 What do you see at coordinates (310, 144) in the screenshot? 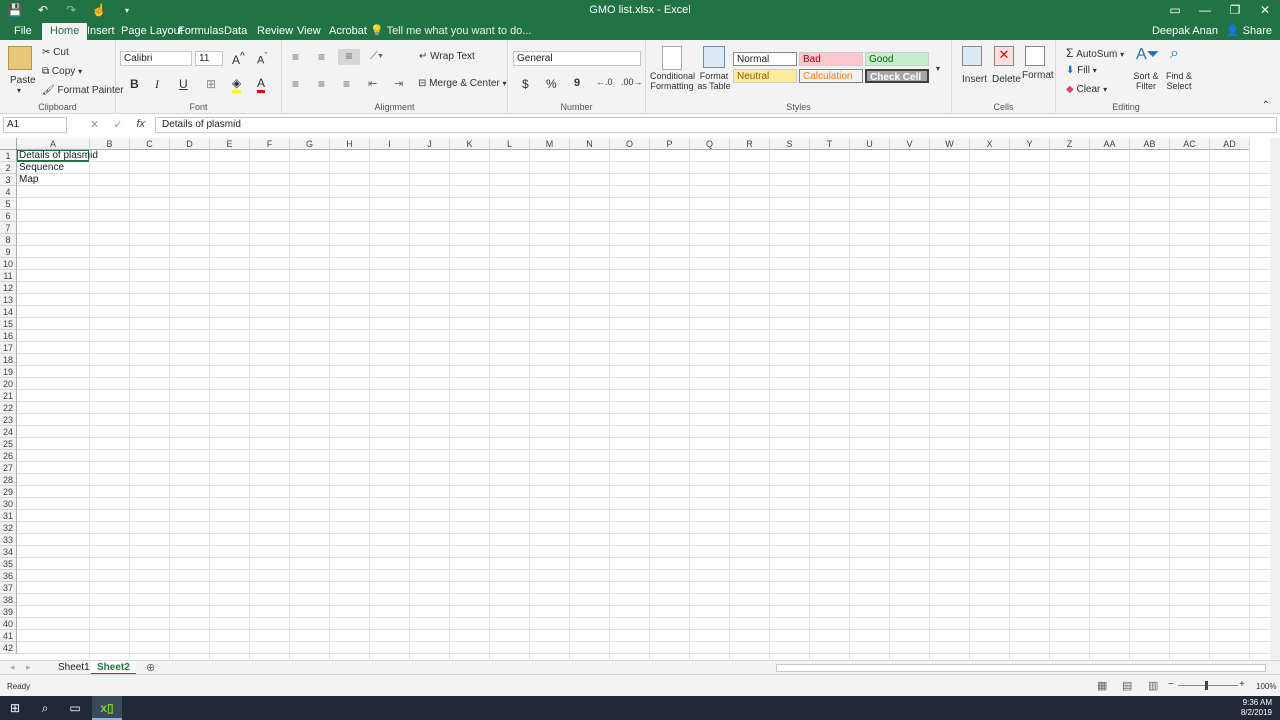
I see `column-header-g: G` at bounding box center [310, 144].